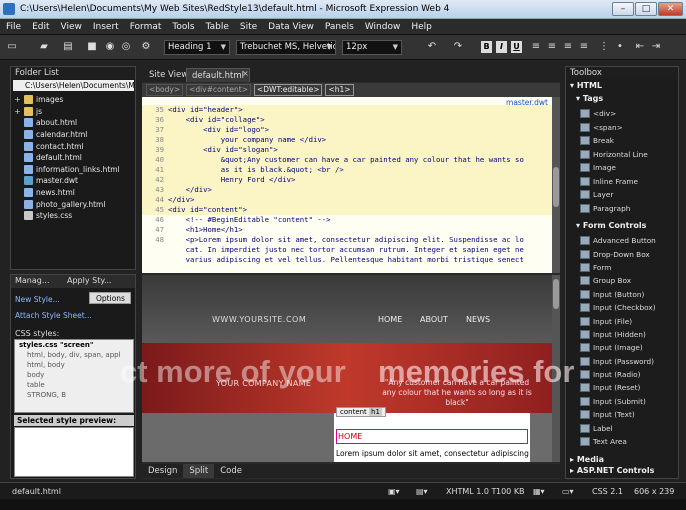 The width and height of the screenshot is (686, 510). What do you see at coordinates (536, 47) in the screenshot?
I see `align-left-icon: ≡` at bounding box center [536, 47].